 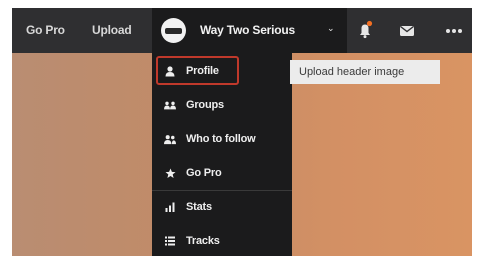 I want to click on menu-item-label: Who to follow, so click(x=221, y=139).